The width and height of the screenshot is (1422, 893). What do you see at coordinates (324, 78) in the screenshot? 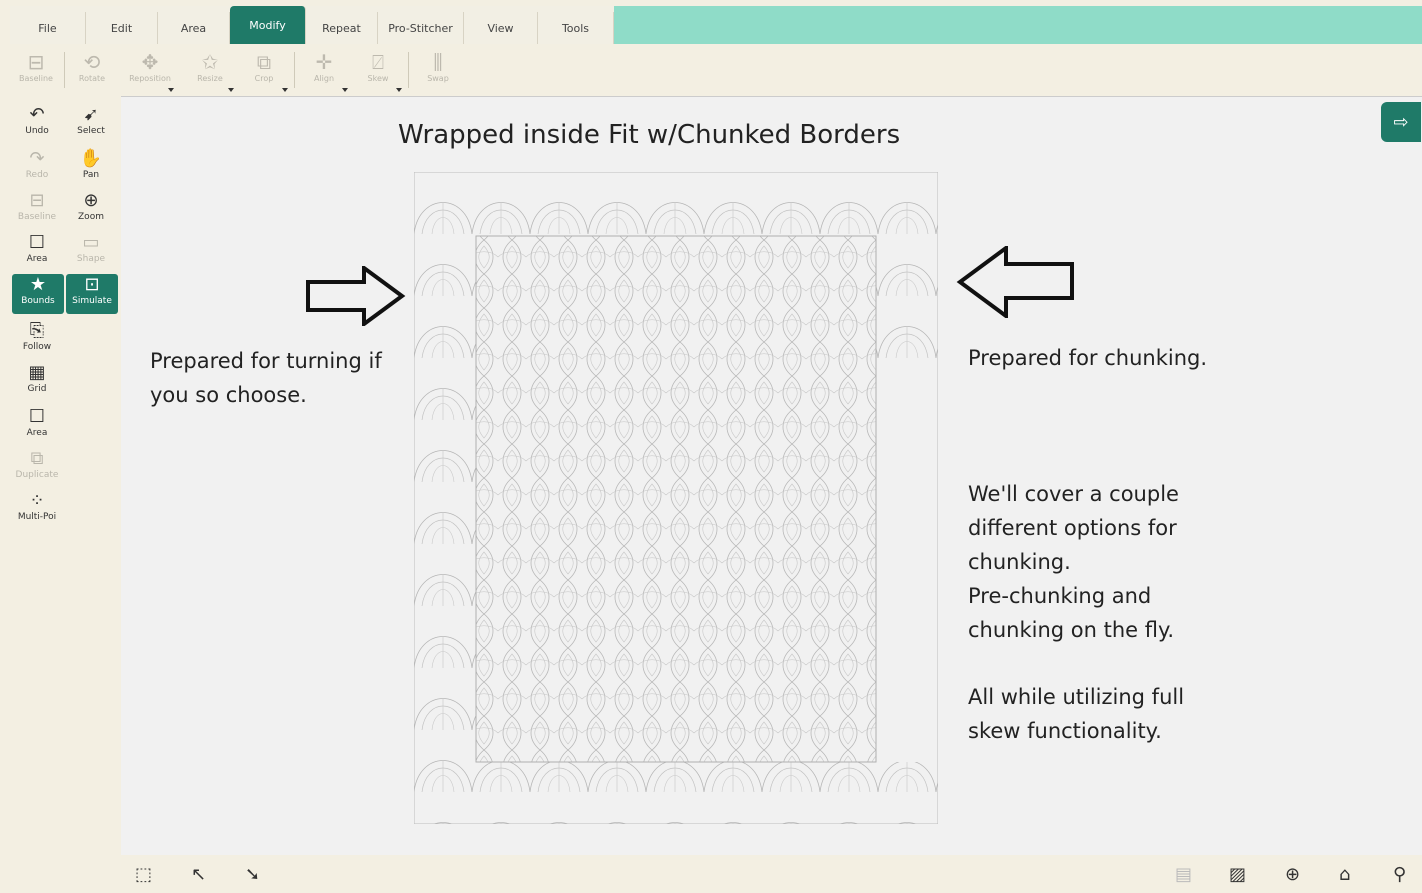
I see `ribbon-label: Align` at bounding box center [324, 78].